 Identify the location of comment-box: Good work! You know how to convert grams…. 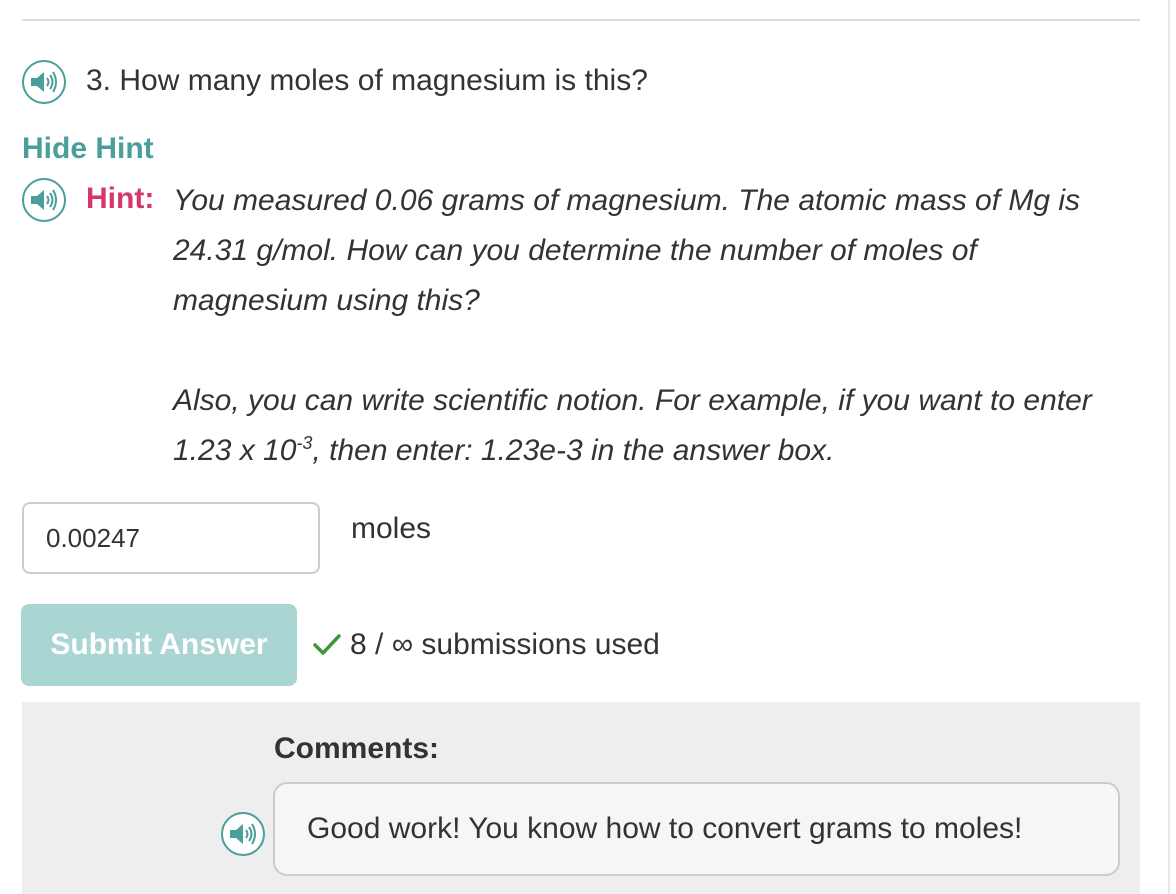
(696, 829).